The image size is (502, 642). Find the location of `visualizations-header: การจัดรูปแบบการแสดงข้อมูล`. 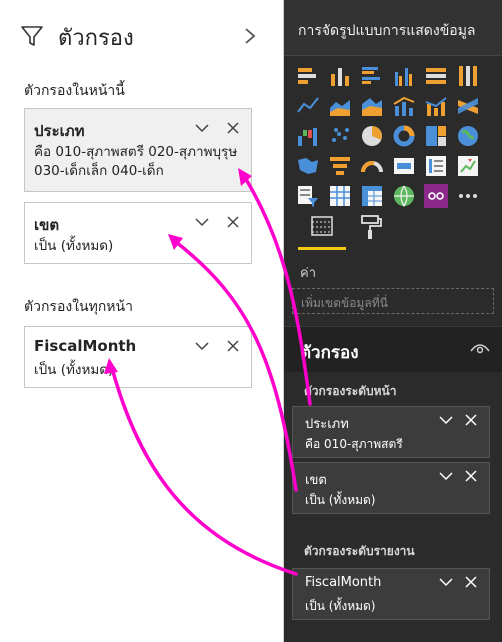

visualizations-header: การจัดรูปแบบการแสดงข้อมูล is located at coordinates (393, 28).